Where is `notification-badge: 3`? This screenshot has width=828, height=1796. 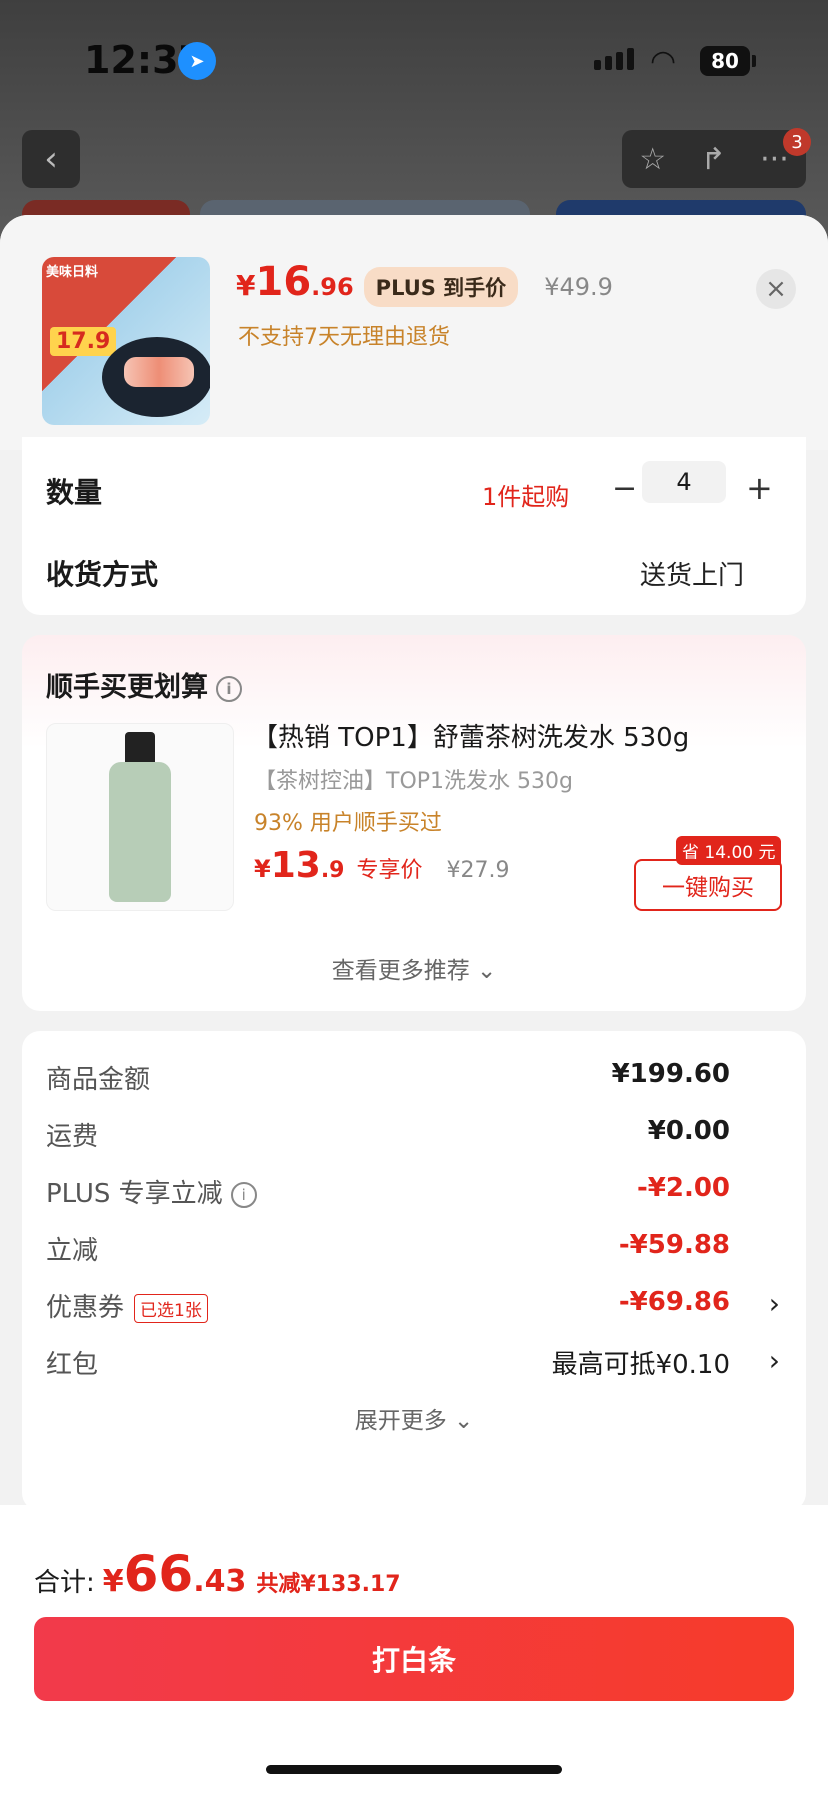
notification-badge: 3 is located at coordinates (797, 142).